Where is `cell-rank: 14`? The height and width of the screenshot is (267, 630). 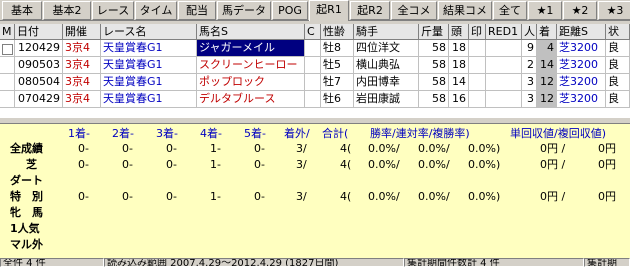
cell-rank: 14 is located at coordinates (547, 65).